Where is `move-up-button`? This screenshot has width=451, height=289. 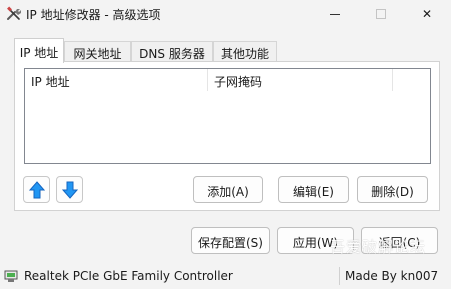
move-up-button is located at coordinates (36, 189).